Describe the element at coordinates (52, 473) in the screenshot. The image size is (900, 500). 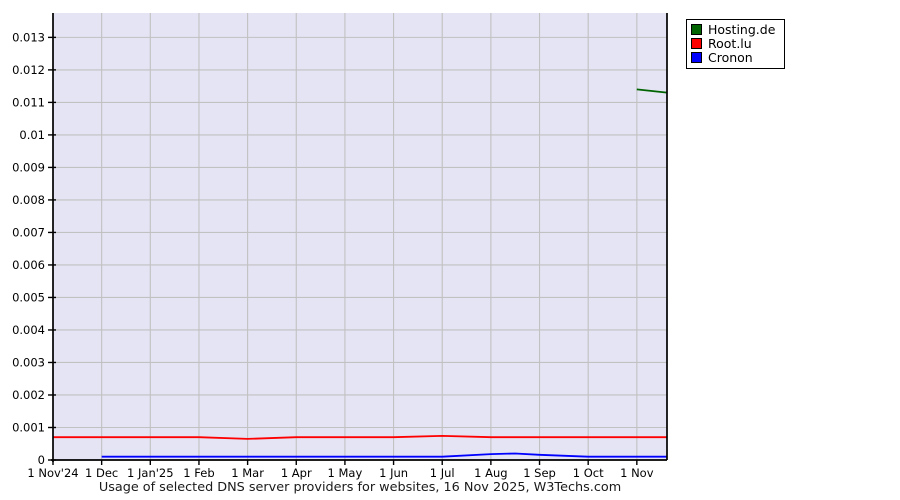
I see `x-tick-label: 1 Nov'24` at that location.